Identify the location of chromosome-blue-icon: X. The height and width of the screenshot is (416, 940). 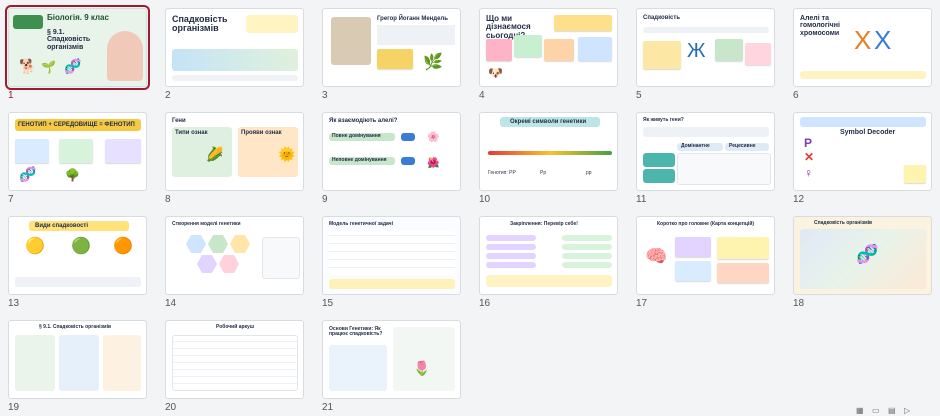
(883, 40).